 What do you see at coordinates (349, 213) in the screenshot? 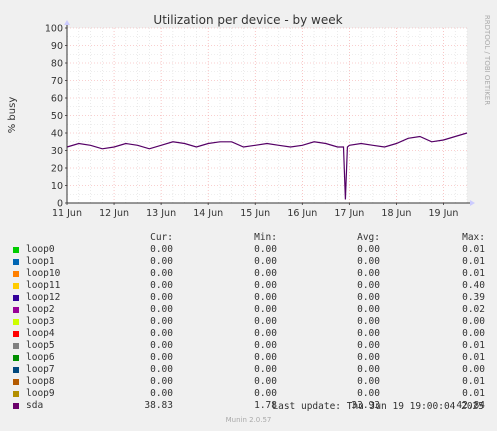
I see `x-tick-label: 17 Jun` at bounding box center [349, 213].